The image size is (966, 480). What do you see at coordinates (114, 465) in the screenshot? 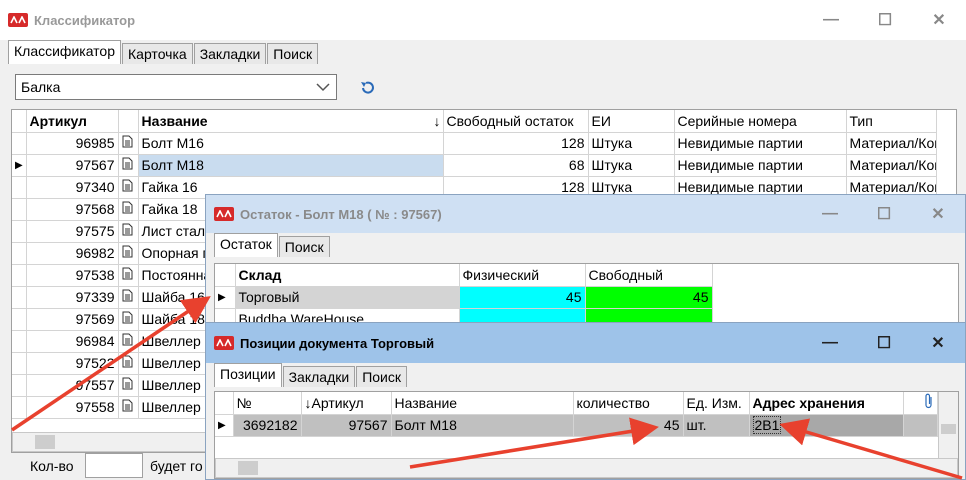
I see `qty-input` at bounding box center [114, 465].